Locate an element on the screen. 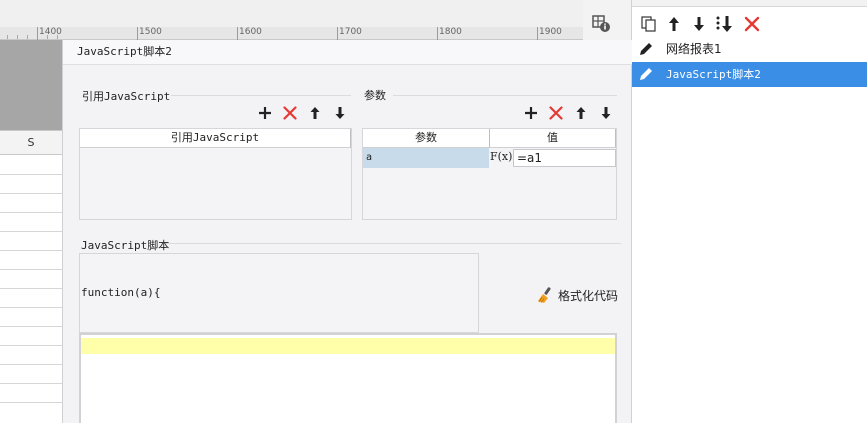 The image size is (867, 423). list-item-selected: JavaScript脚本2 is located at coordinates (749, 74).